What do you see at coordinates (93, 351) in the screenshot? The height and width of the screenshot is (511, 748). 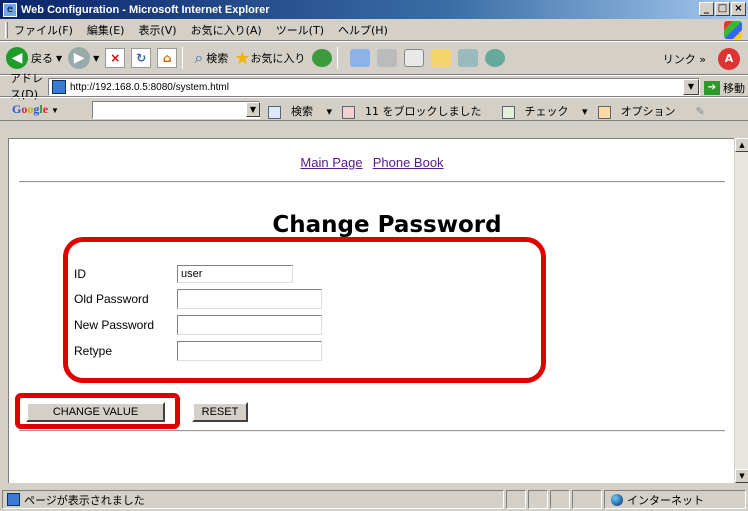 I see `retype-label: Retype` at bounding box center [93, 351].